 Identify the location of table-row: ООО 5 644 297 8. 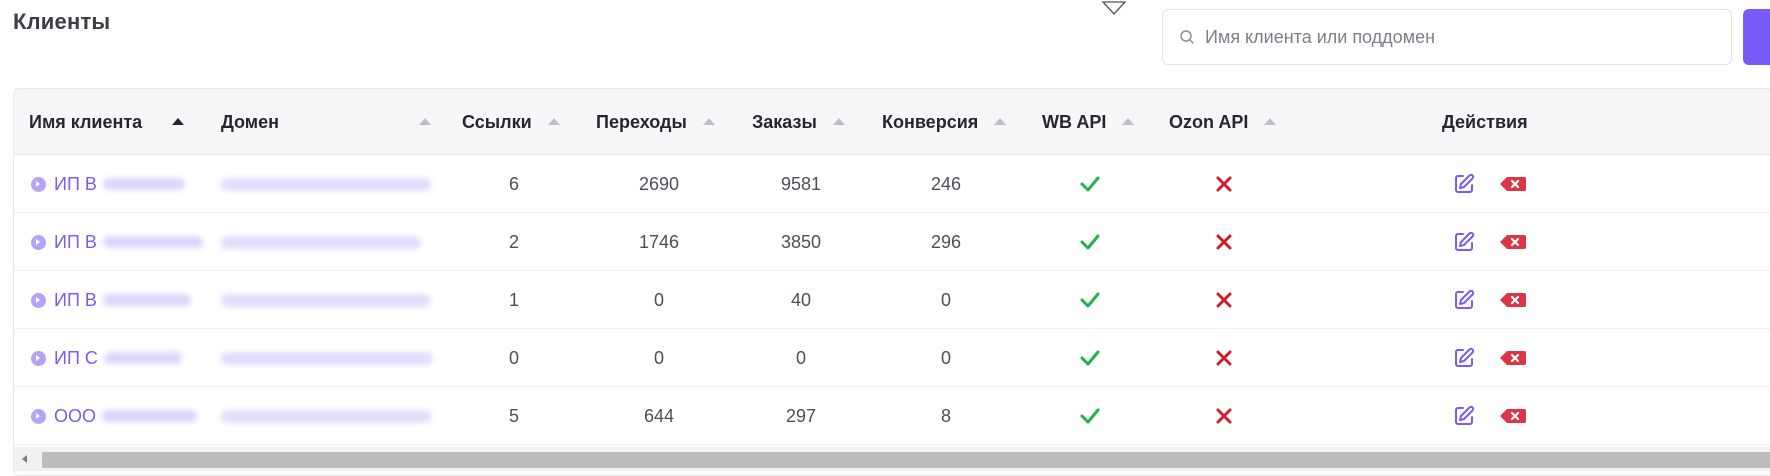
(892, 416).